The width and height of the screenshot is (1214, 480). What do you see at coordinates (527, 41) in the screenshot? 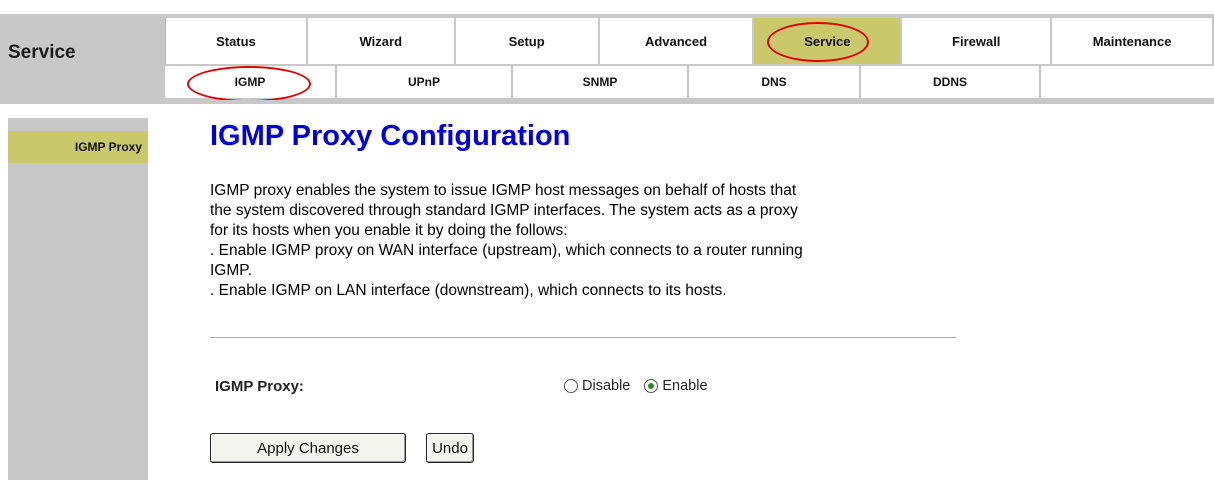
I see `tab-setup: Setup` at bounding box center [527, 41].